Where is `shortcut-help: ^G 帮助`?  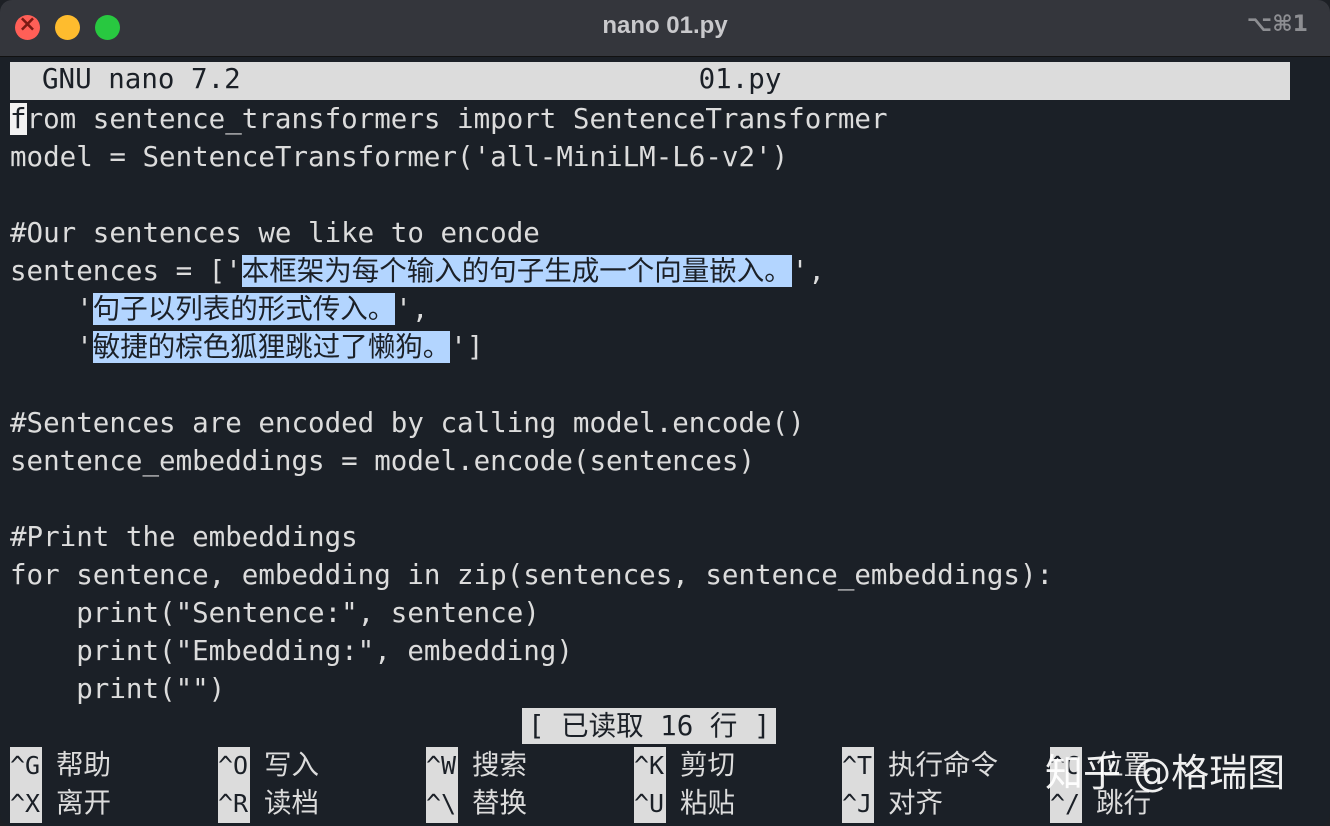
shortcut-help: ^G 帮助 is located at coordinates (60, 765).